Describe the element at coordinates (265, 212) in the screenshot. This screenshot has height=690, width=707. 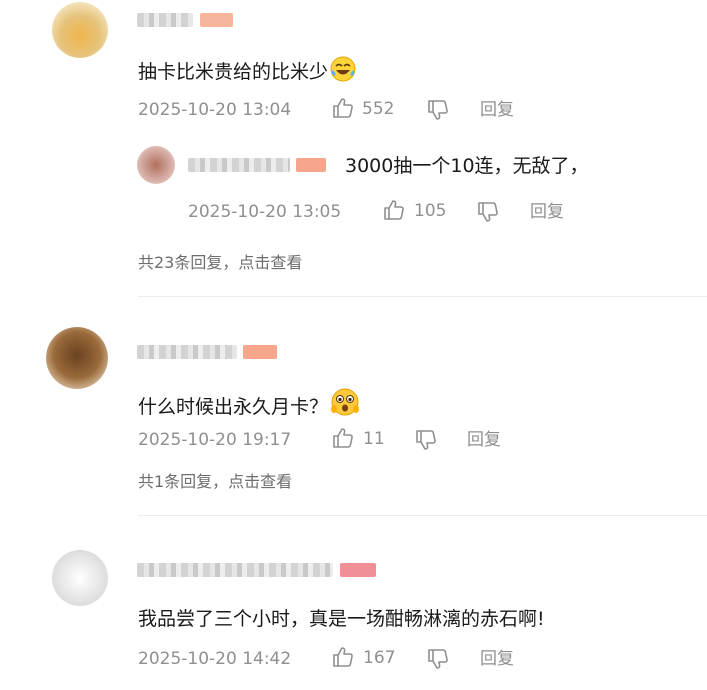
I see `reply-time: 2025-10-20 13:05` at that location.